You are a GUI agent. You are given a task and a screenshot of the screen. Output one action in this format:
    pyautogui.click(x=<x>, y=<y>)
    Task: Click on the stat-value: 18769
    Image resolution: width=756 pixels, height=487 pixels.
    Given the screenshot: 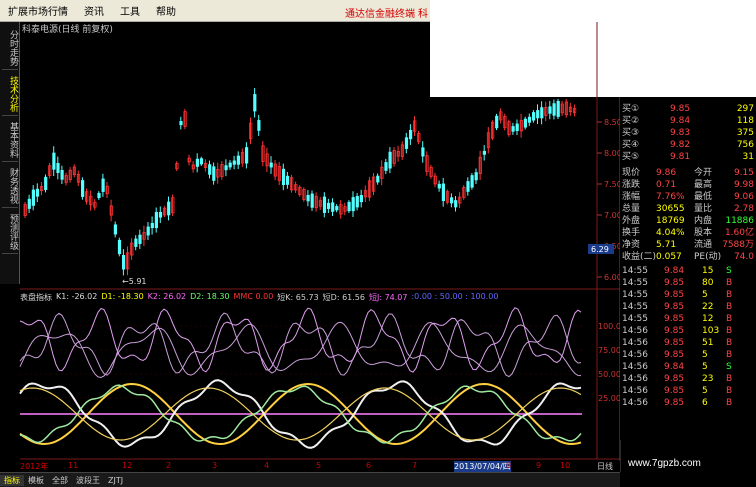 What is the action you would take?
    pyautogui.click(x=670, y=221)
    